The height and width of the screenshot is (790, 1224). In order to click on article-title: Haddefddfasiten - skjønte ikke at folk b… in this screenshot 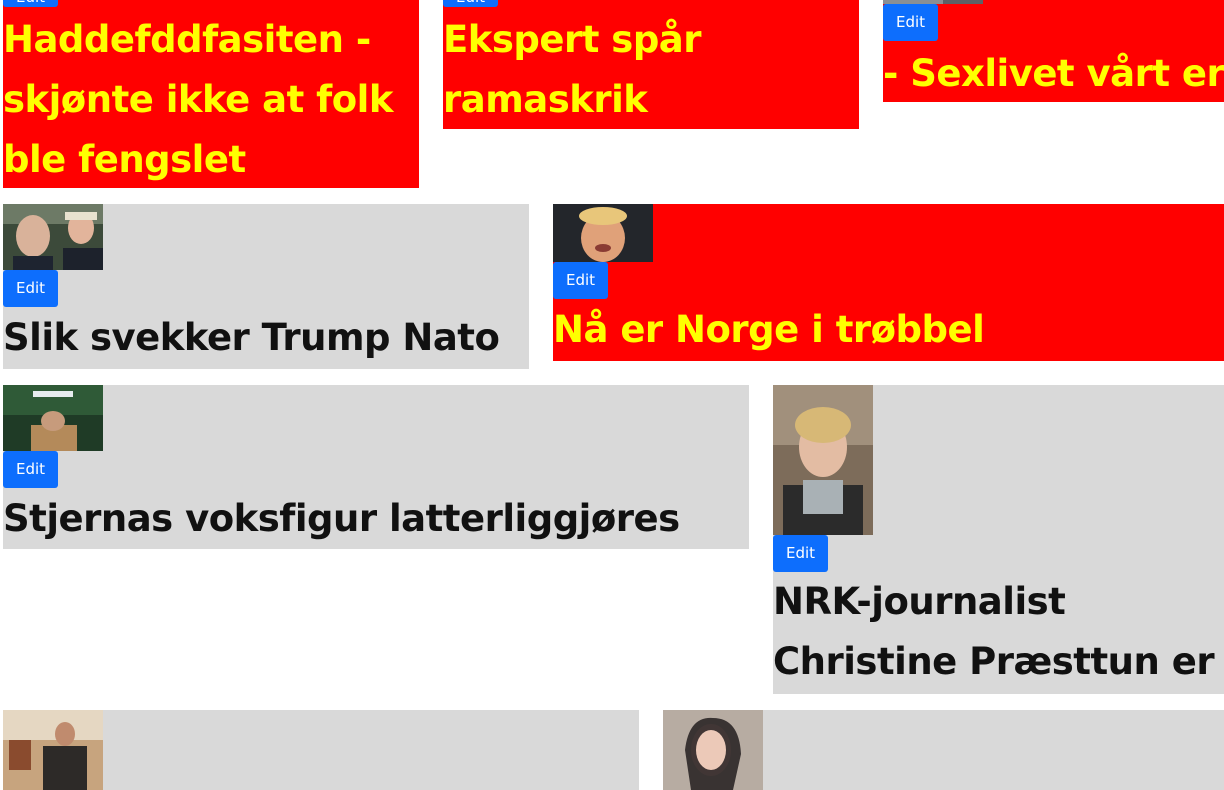, I will do `click(211, 99)`.